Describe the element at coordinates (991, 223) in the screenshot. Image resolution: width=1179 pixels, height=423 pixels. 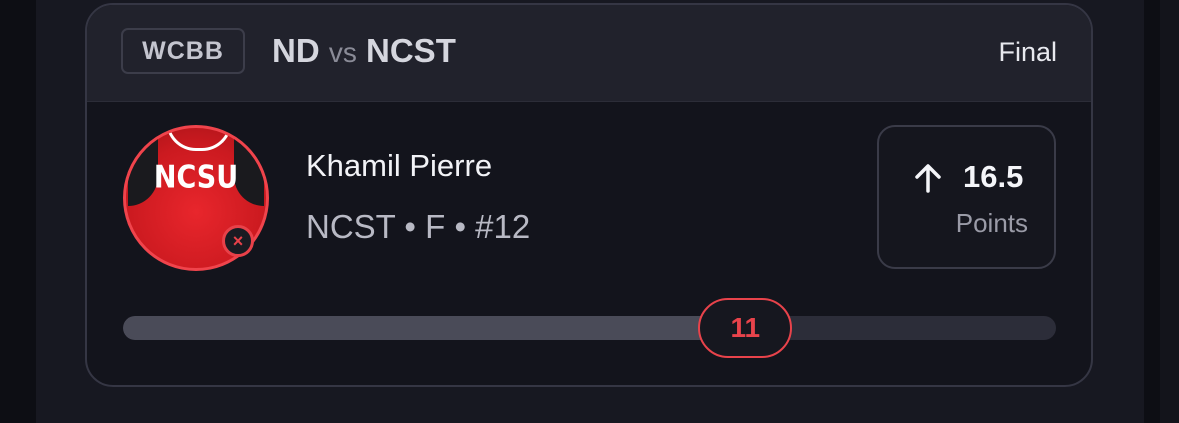
I see `line-stat: Points` at that location.